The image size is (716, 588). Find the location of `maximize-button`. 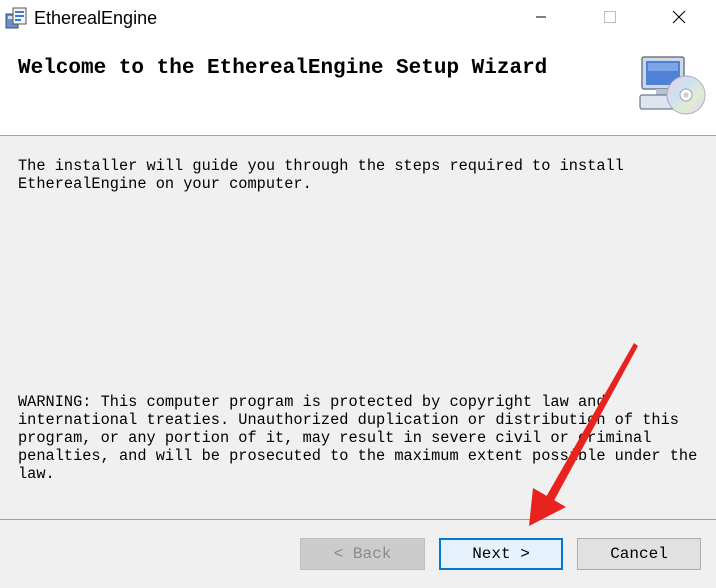

maximize-button is located at coordinates (610, 19).